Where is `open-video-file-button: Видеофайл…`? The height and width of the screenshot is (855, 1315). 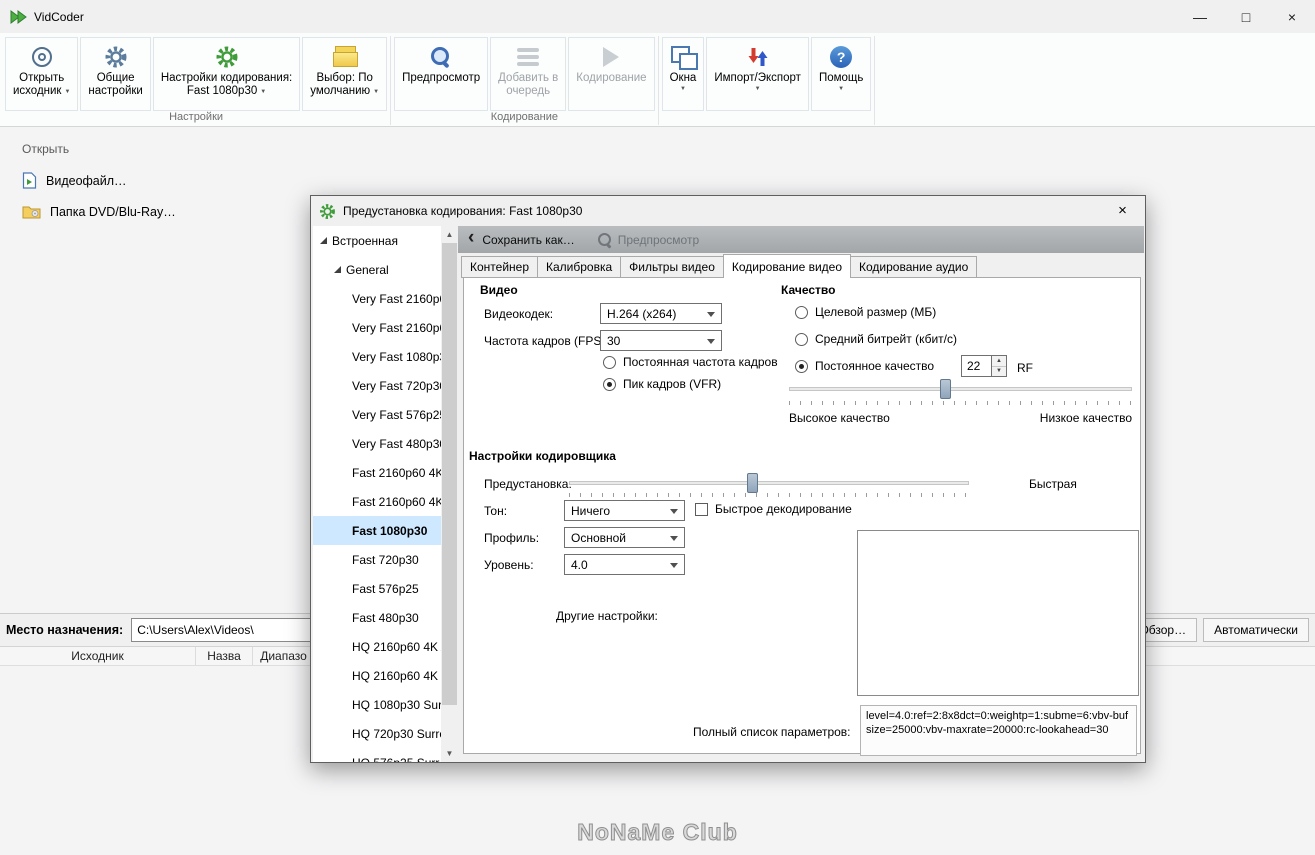 open-video-file-button: Видеофайл… is located at coordinates (99, 180).